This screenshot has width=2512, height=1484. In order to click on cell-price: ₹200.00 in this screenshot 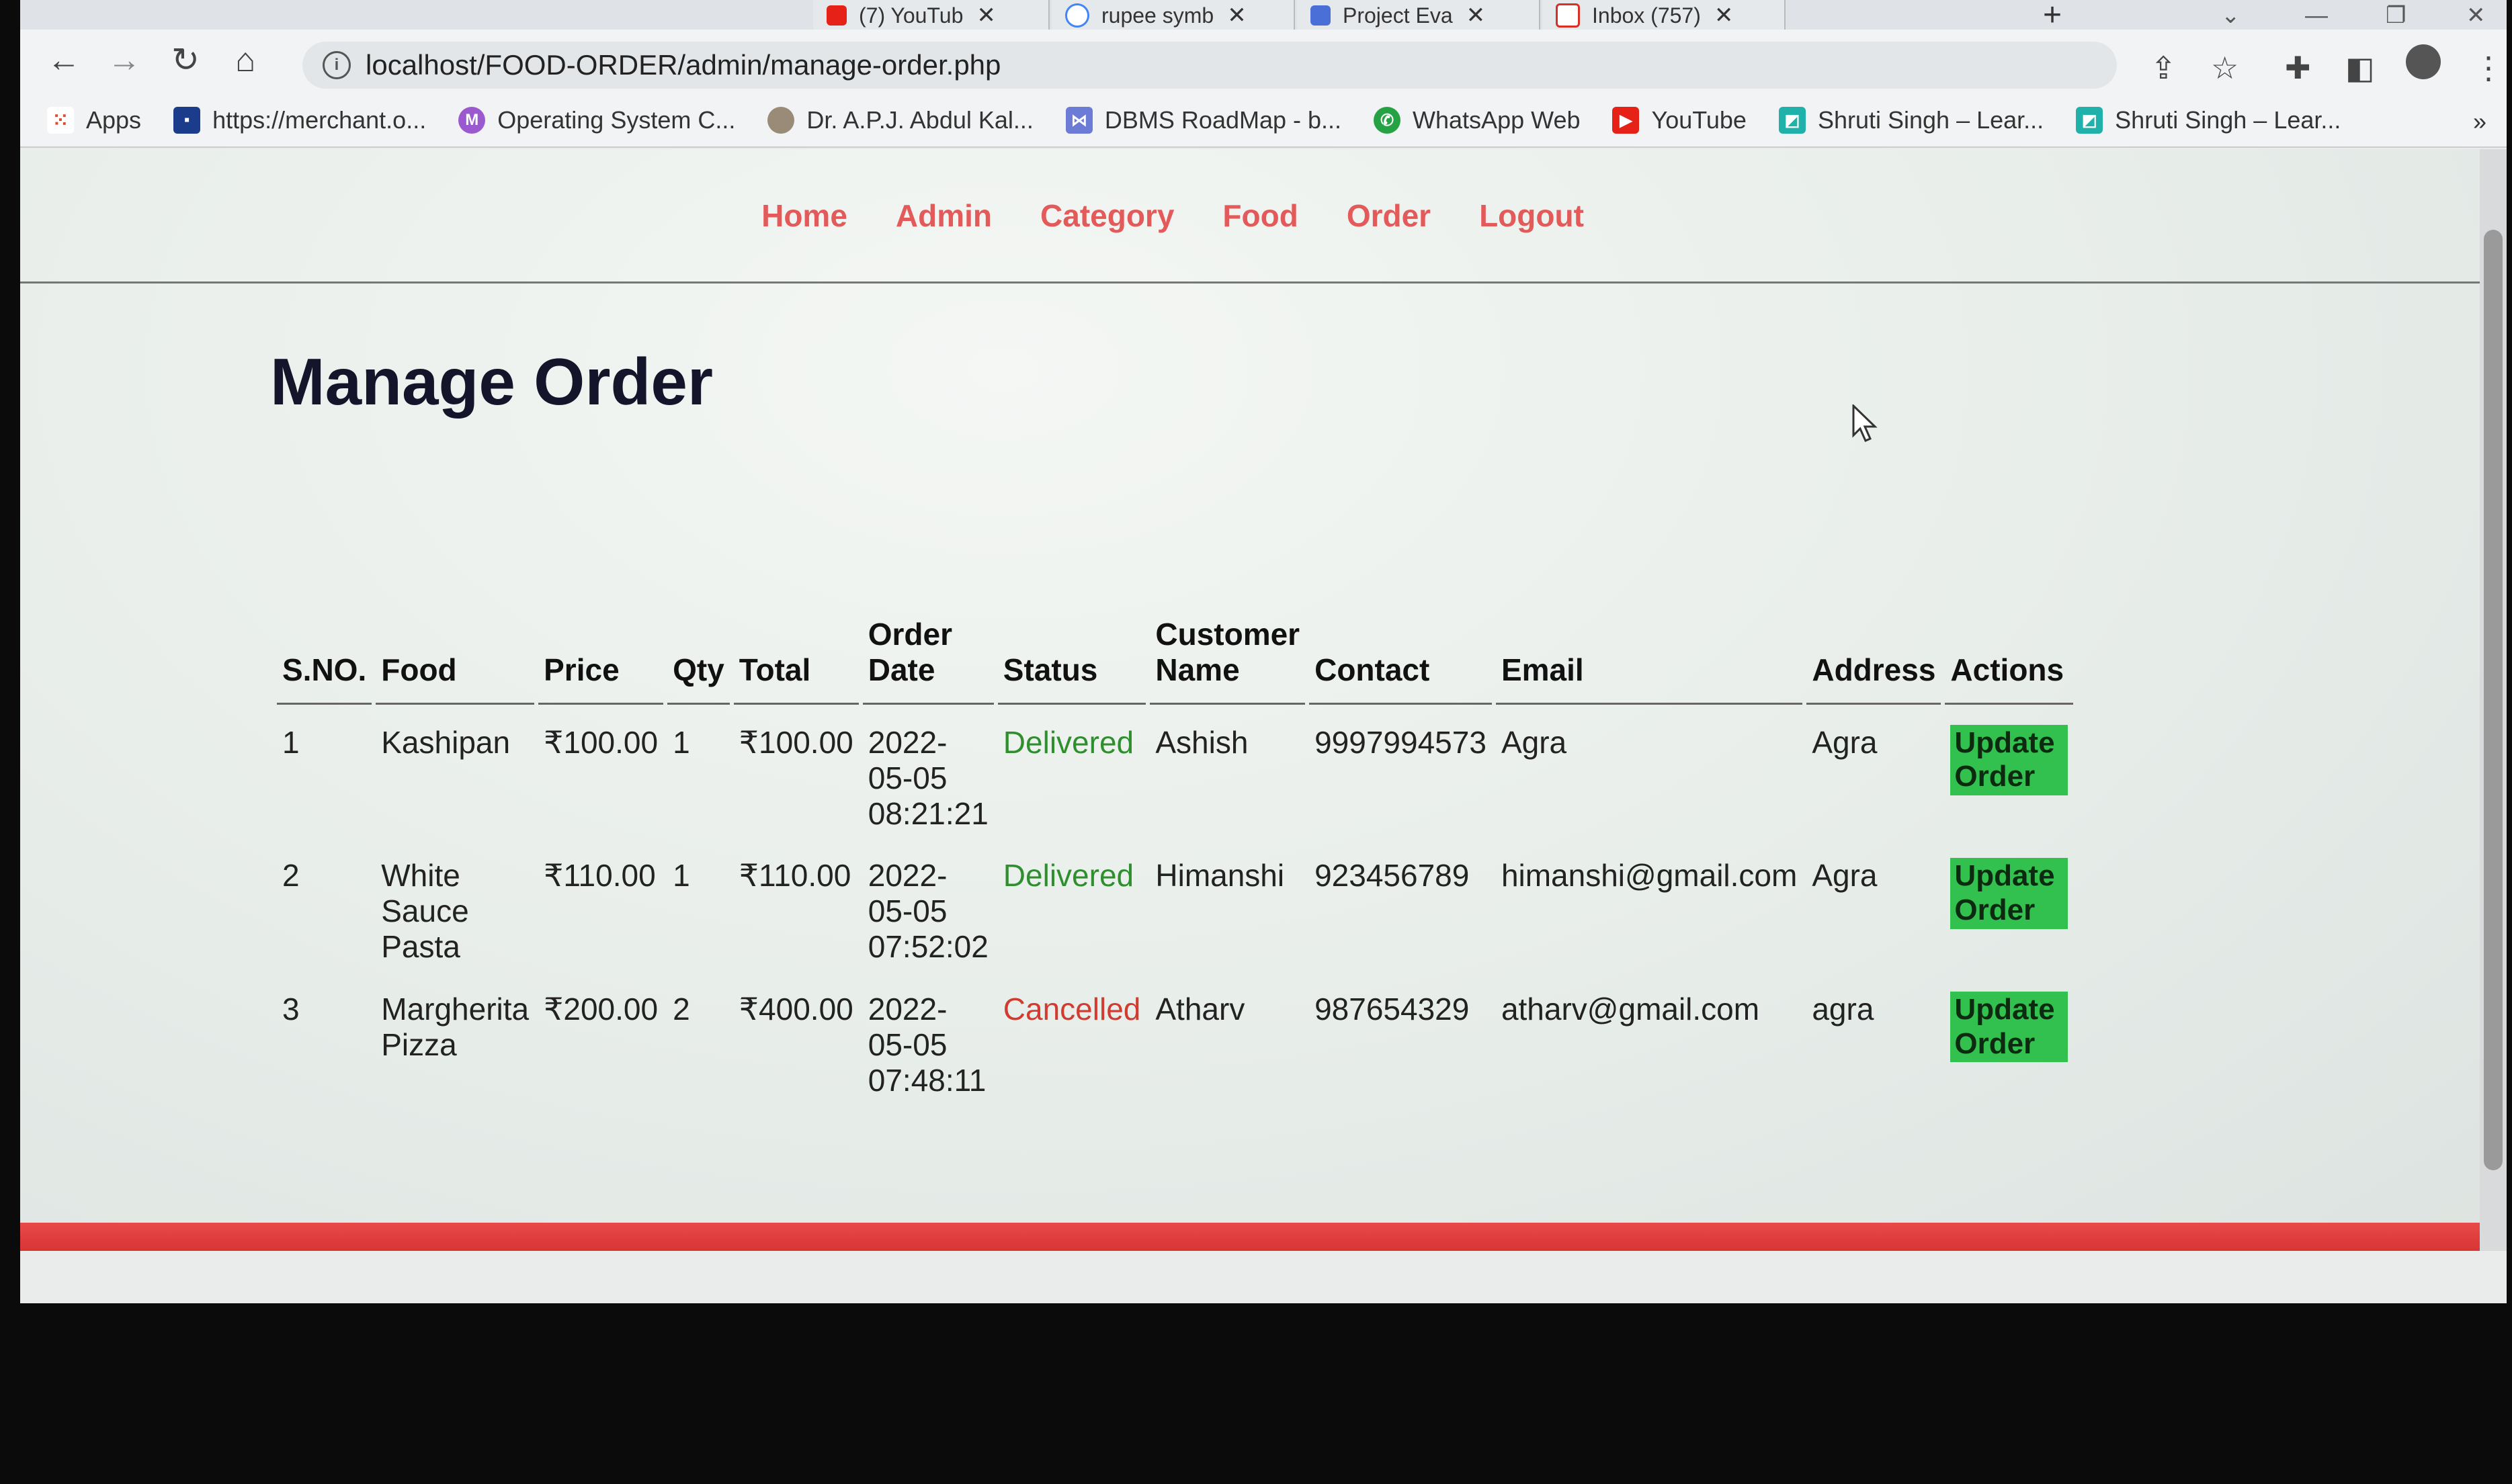, I will do `click(601, 1009)`.